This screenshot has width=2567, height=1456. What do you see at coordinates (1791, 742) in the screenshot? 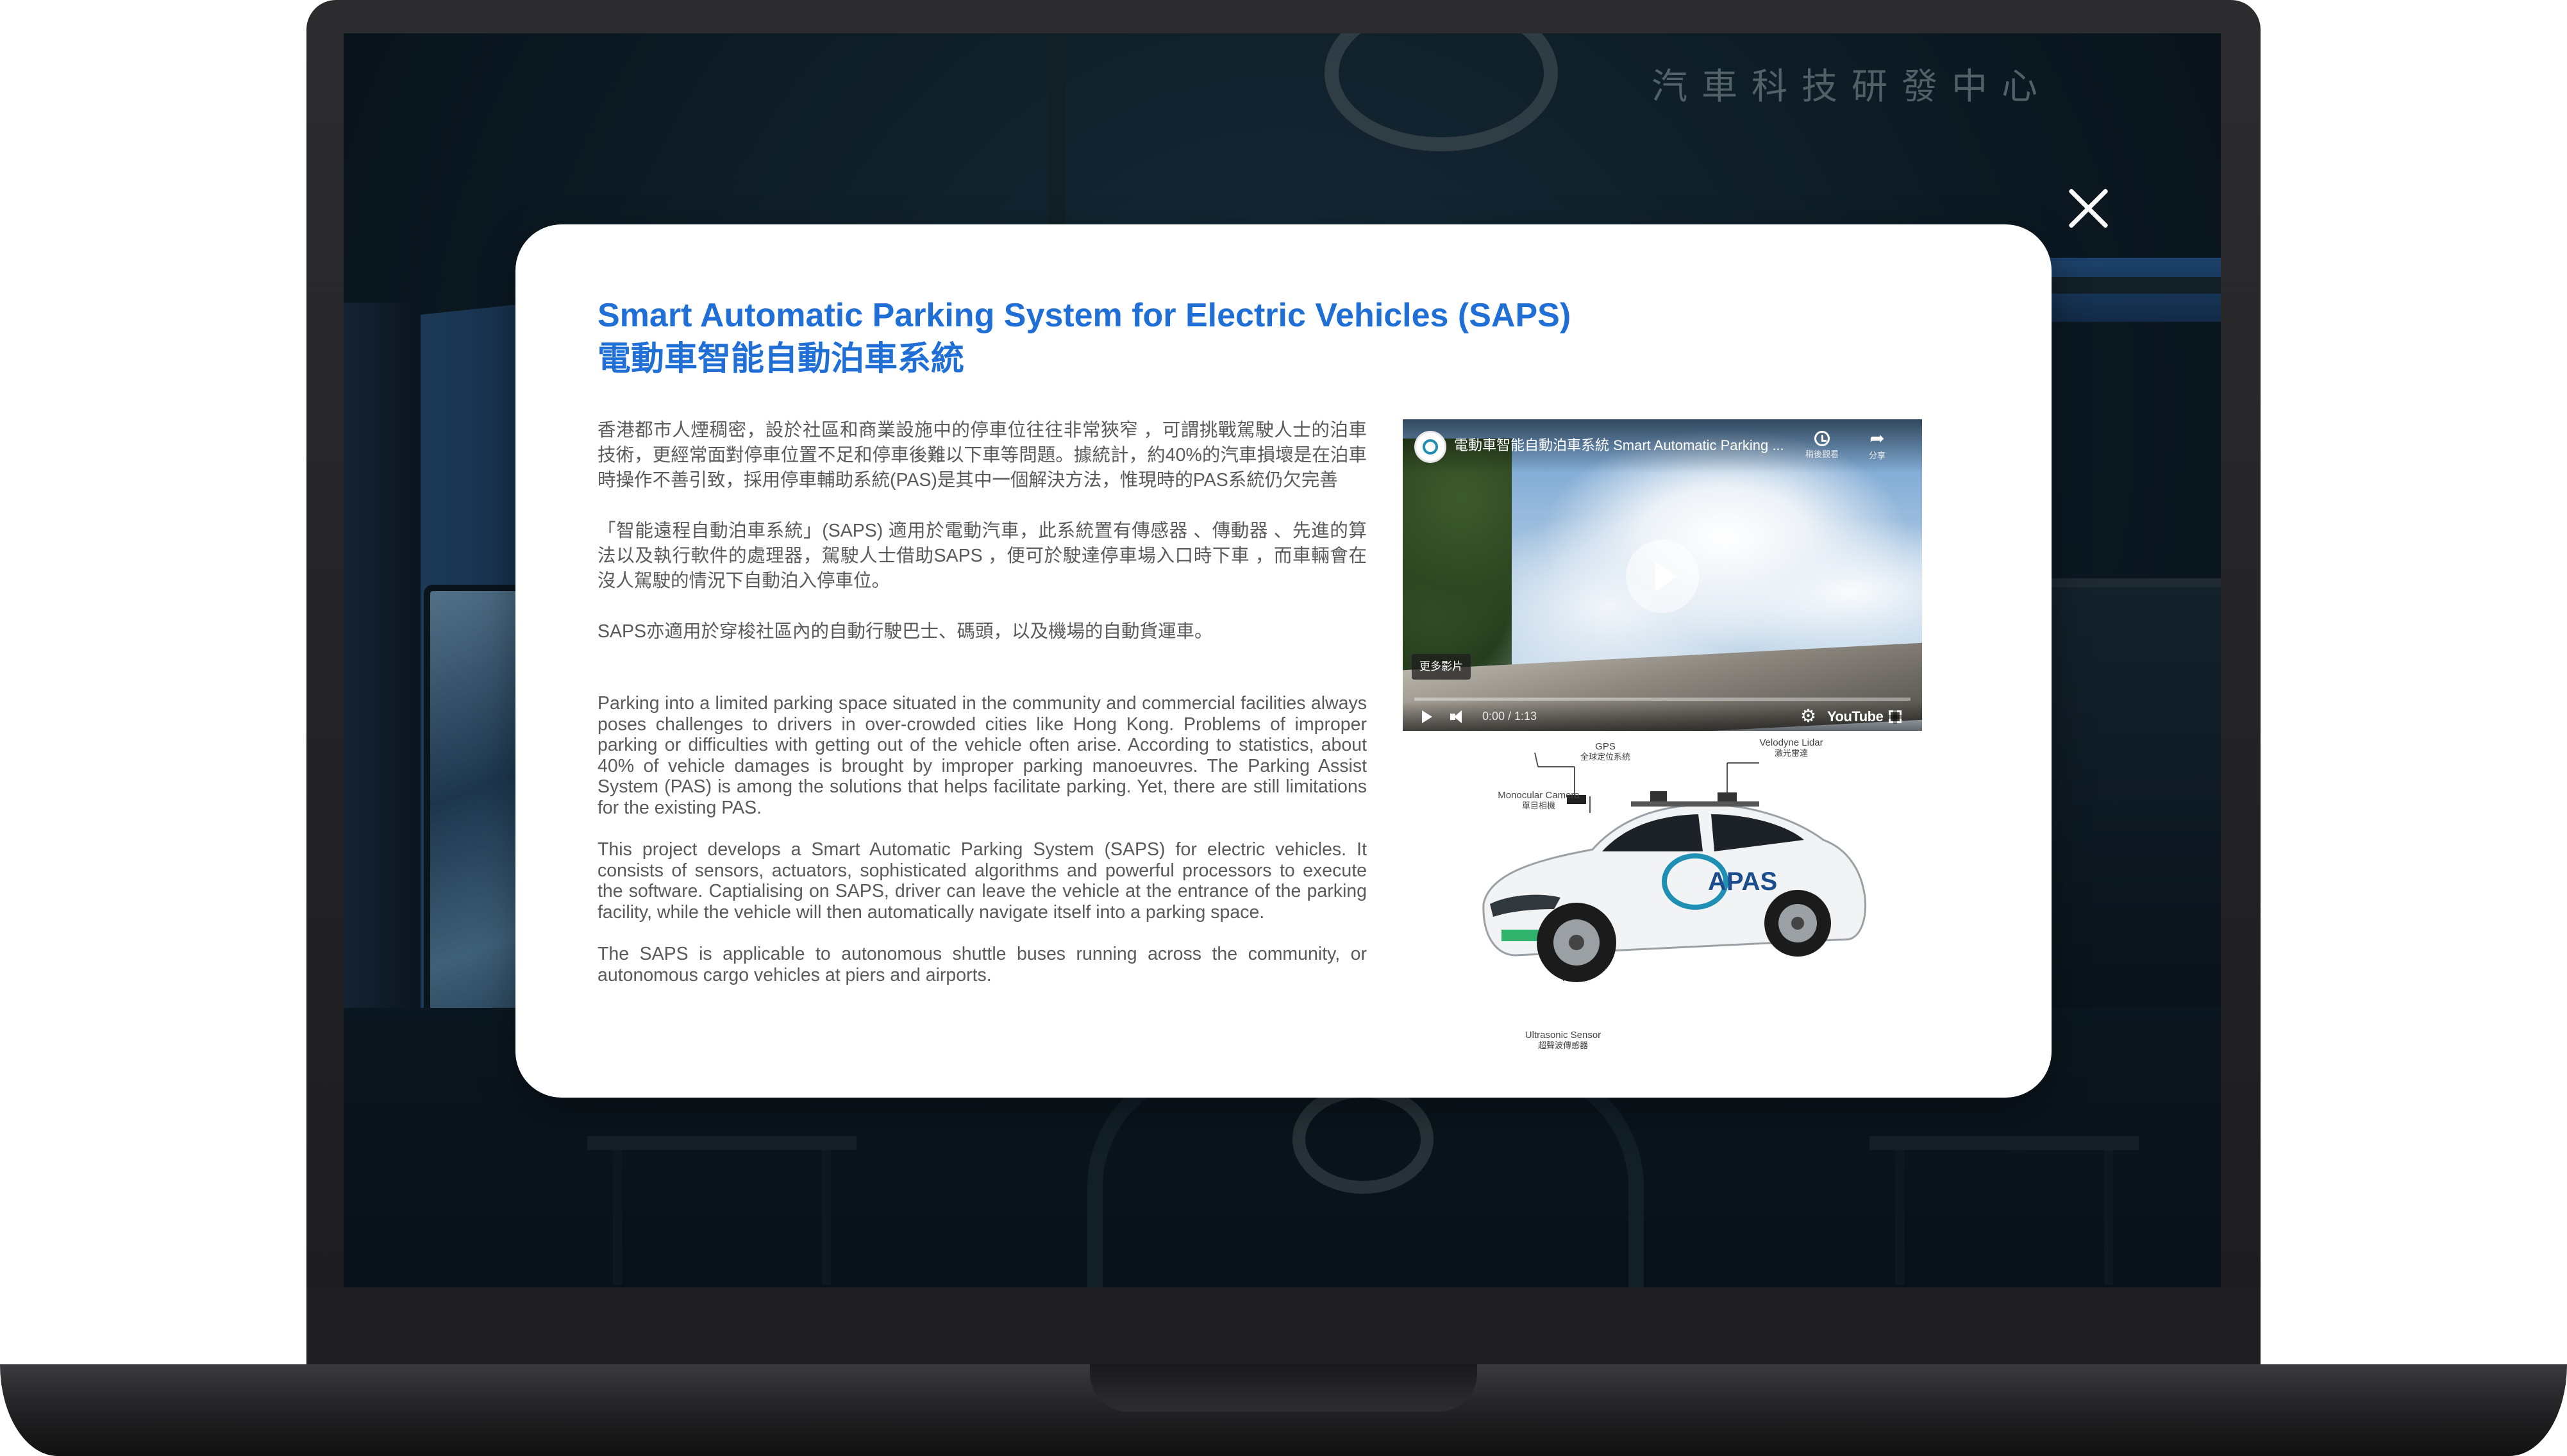
I see `lidar-label-en: Velodyne Lidar` at bounding box center [1791, 742].